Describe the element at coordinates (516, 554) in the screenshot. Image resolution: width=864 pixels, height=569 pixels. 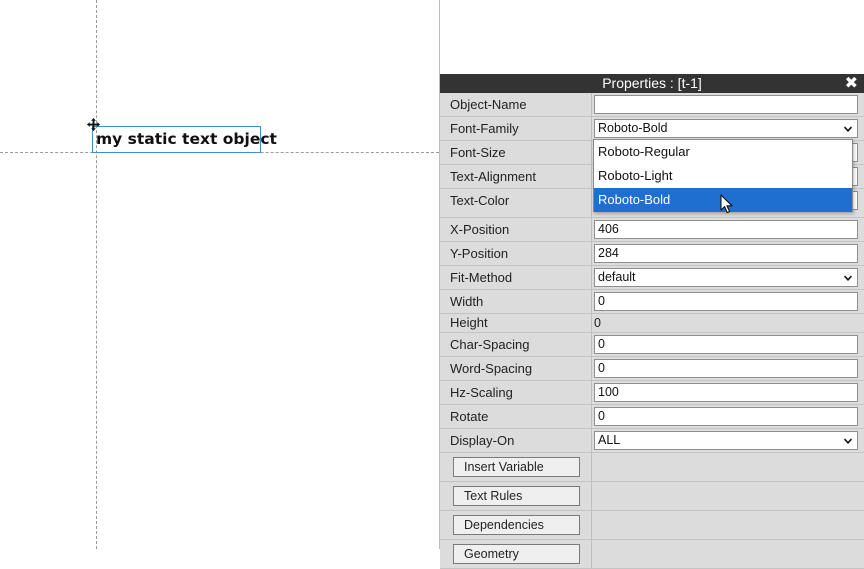
I see `geometry-button: Geometry` at that location.